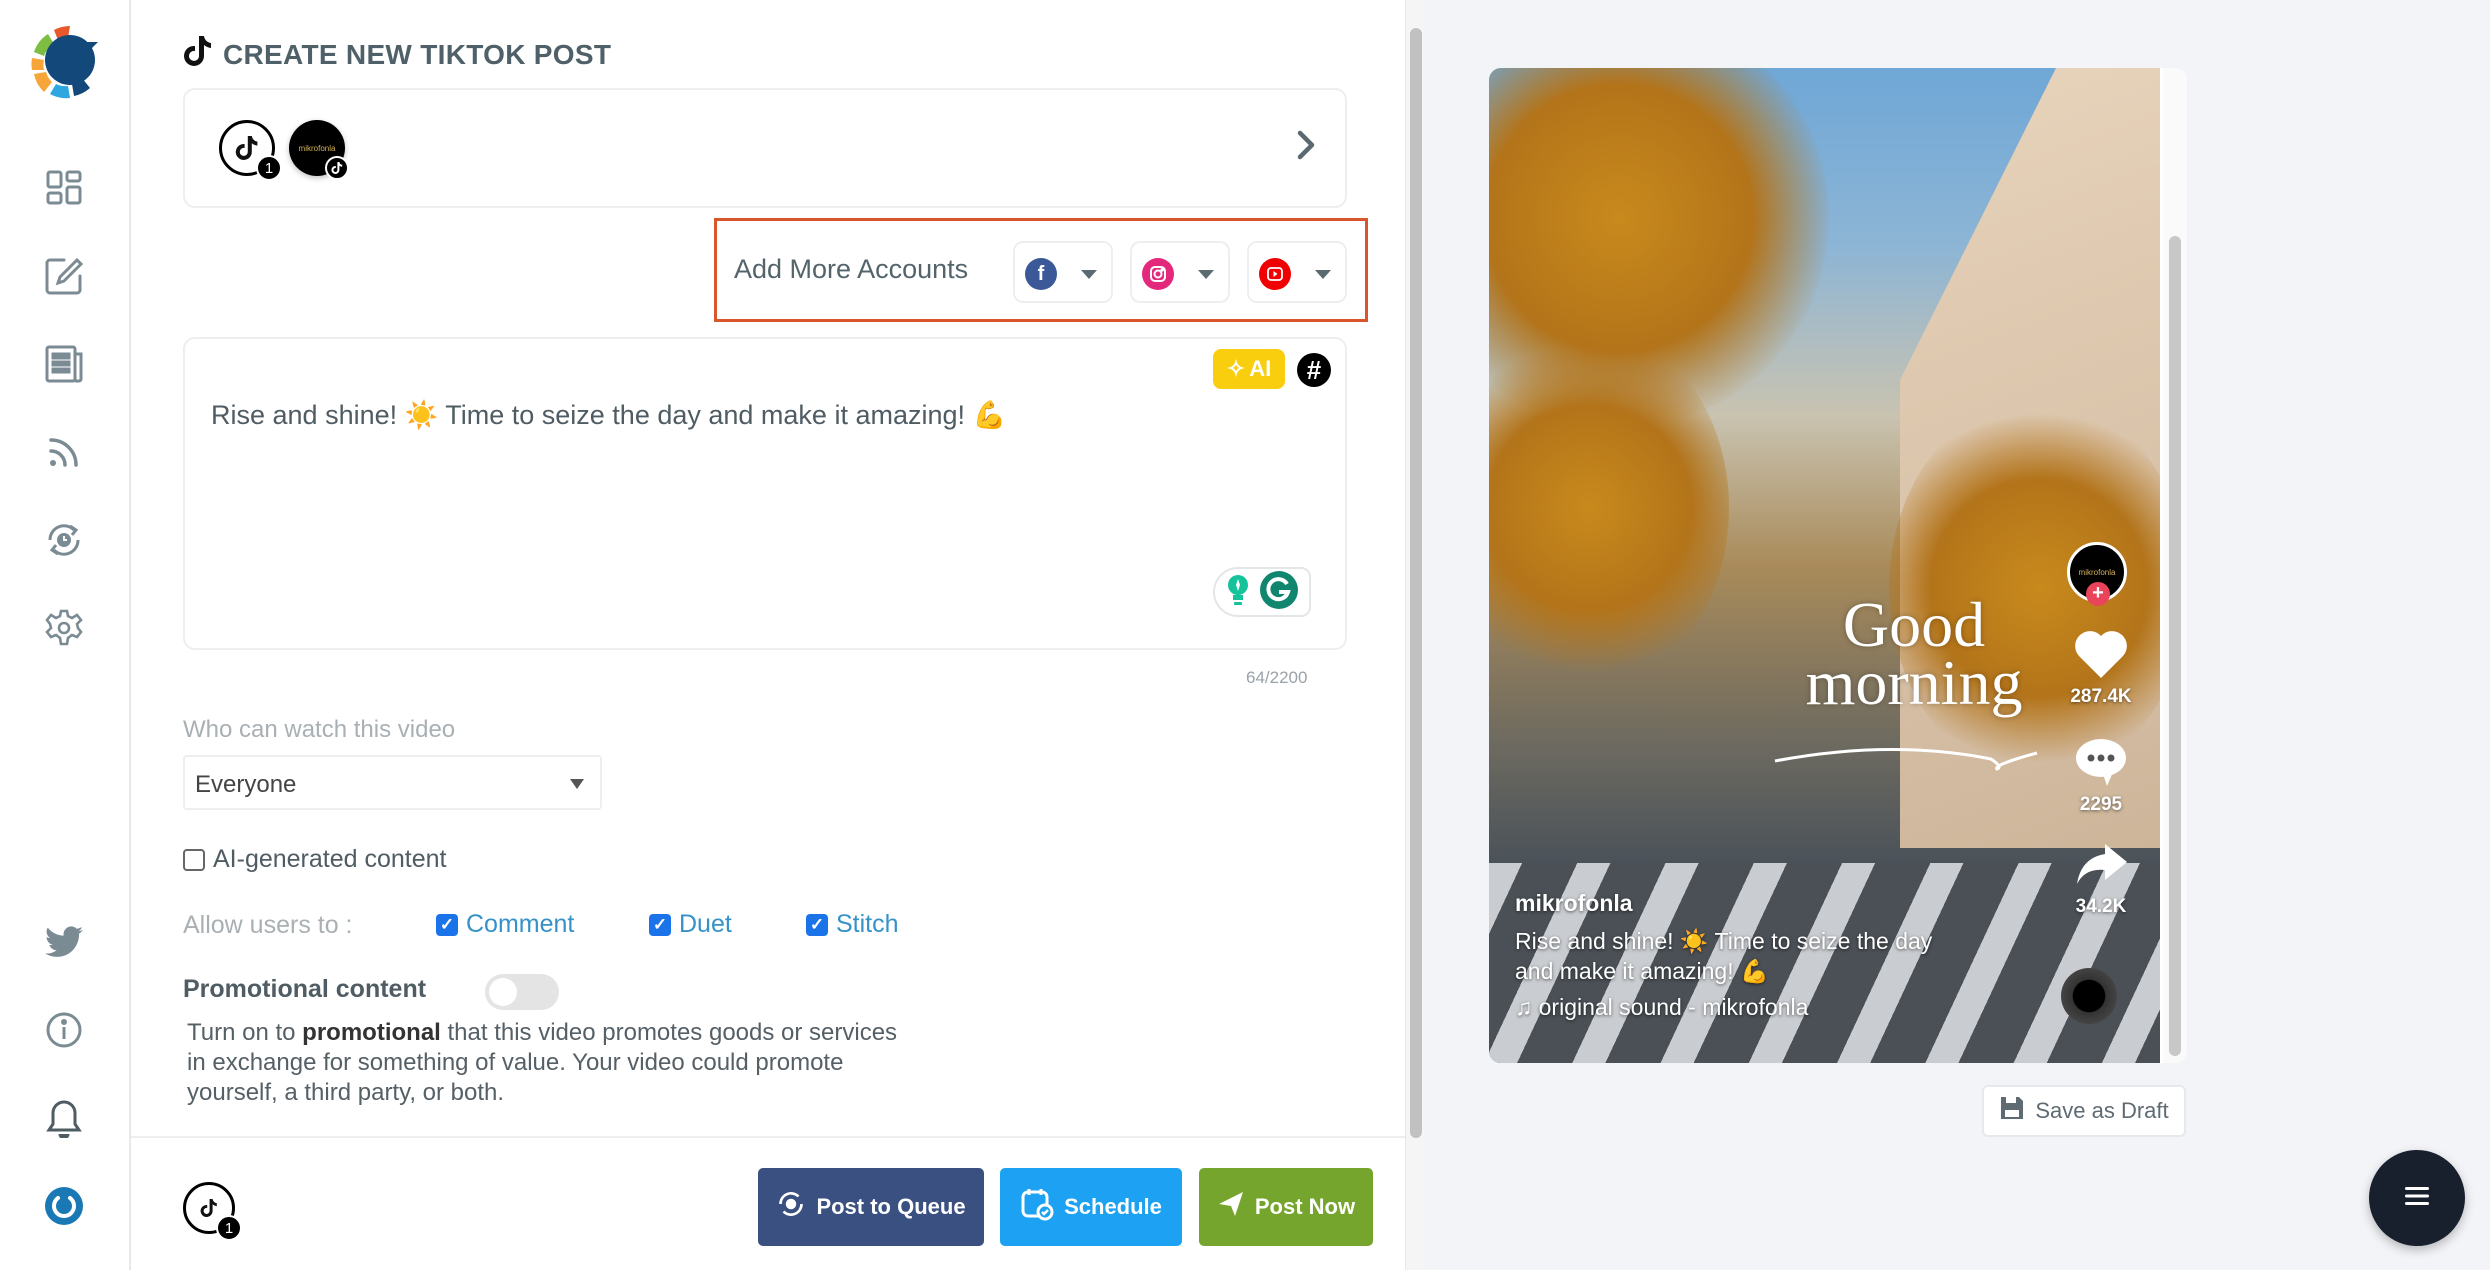  Describe the element at coordinates (522, 992) in the screenshot. I see `promotional-content-toggle` at that location.